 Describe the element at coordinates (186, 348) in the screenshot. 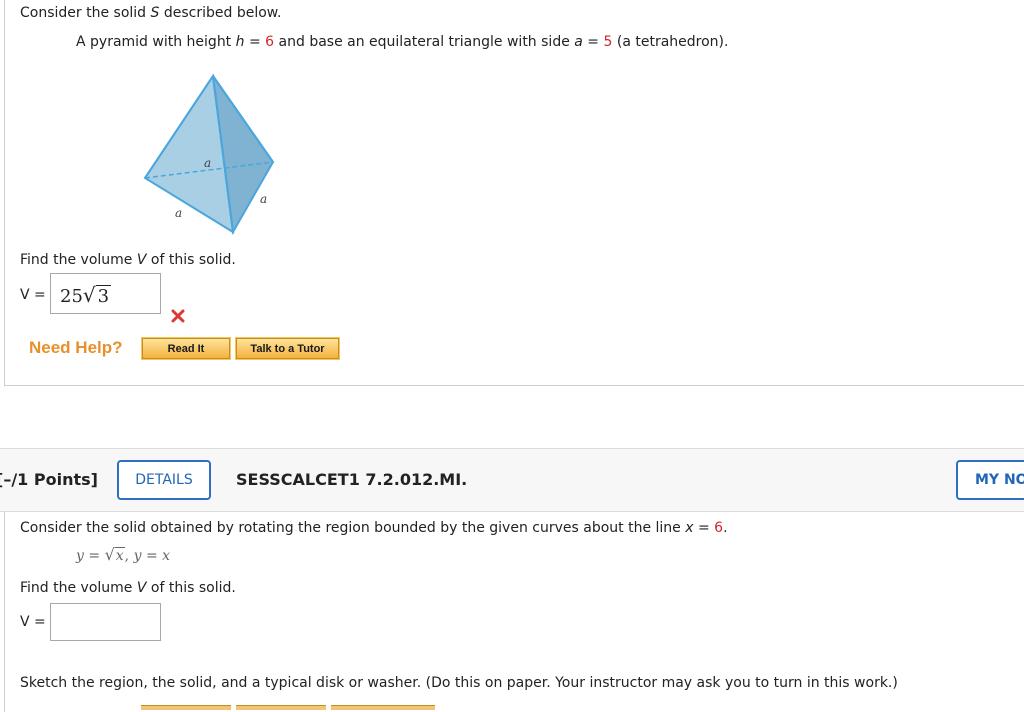

I see `read-it-button: Read It` at that location.